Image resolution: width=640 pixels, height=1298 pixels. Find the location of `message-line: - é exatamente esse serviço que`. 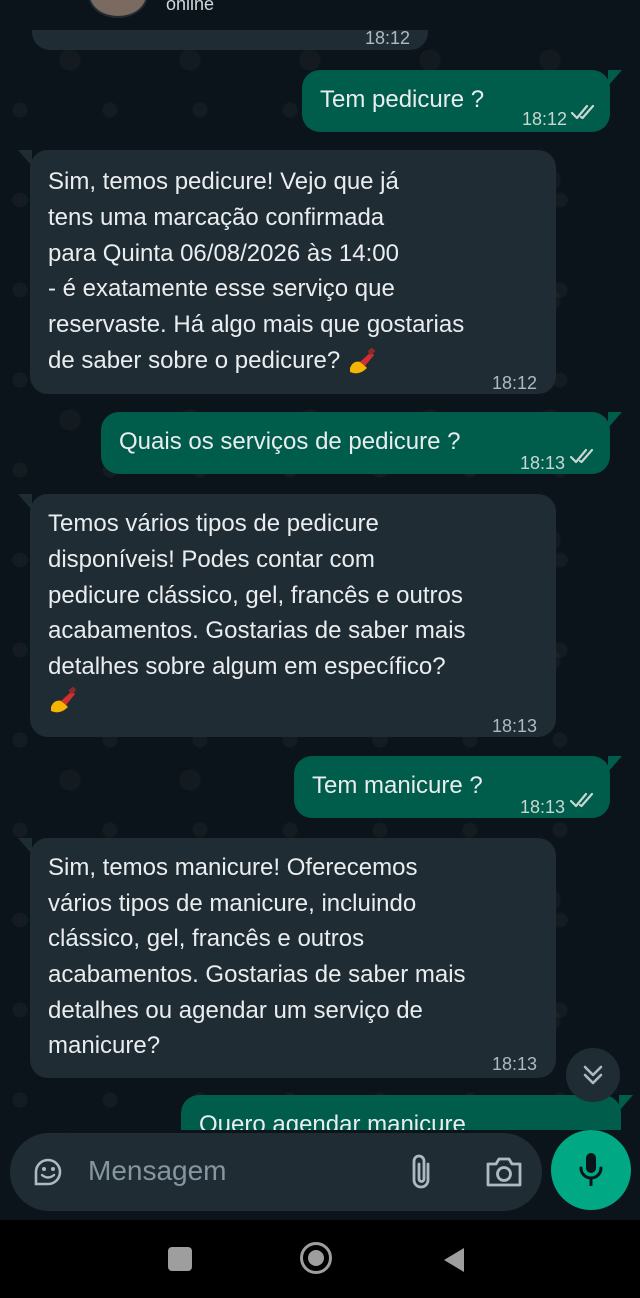

message-line: - é exatamente esse serviço que is located at coordinates (221, 288).